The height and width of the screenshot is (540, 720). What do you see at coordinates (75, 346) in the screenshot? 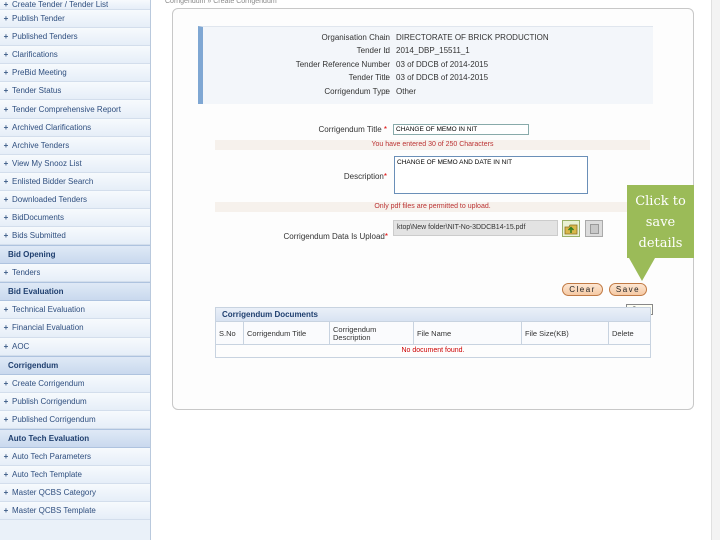
I see `sidebar-item-aoc: + AOC` at bounding box center [75, 346].